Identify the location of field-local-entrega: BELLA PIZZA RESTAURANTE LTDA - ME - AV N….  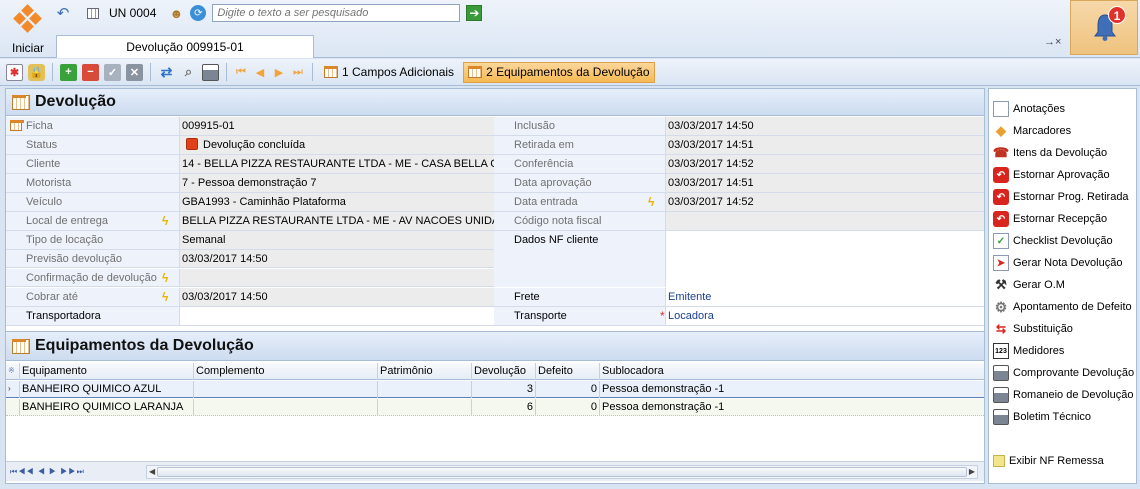
(337, 221).